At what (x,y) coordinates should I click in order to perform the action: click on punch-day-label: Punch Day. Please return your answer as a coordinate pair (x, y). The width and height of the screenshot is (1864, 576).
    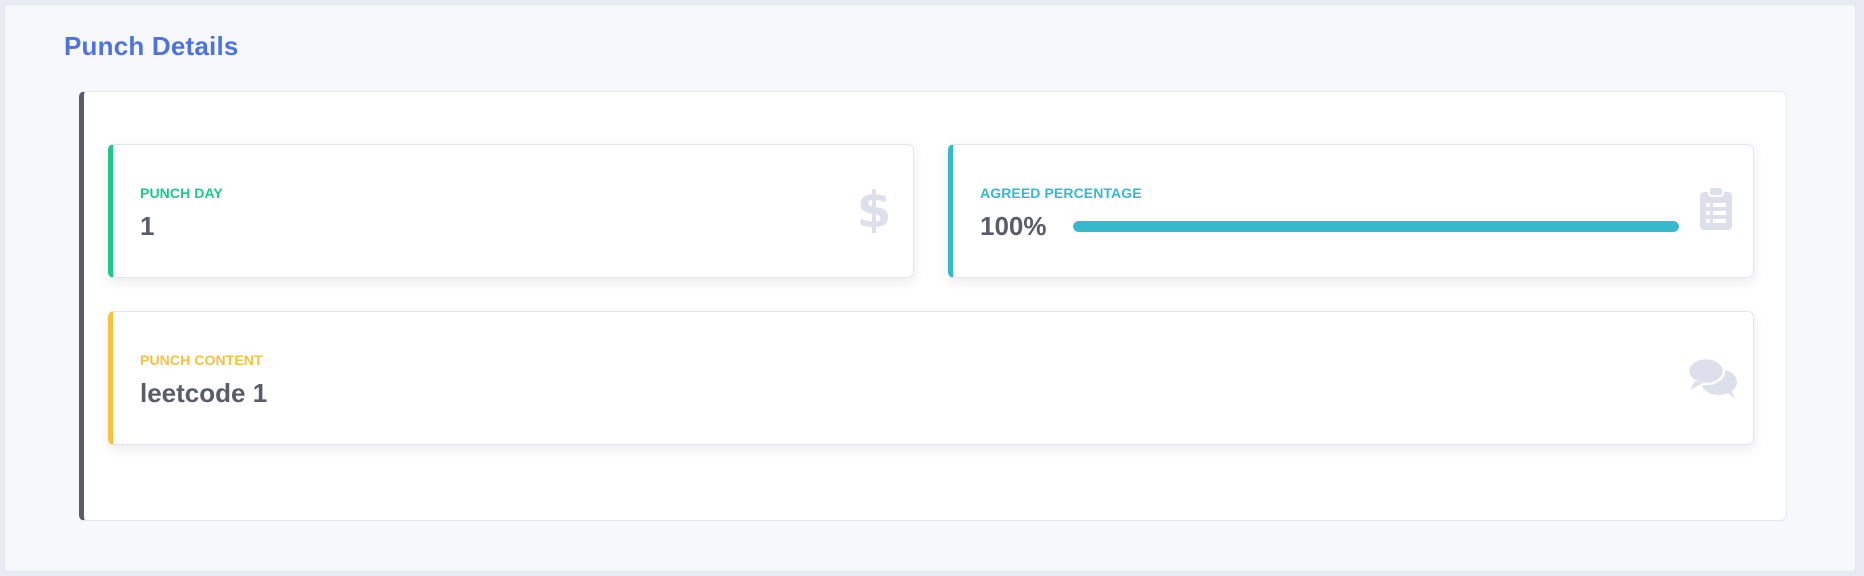
    Looking at the image, I should click on (181, 193).